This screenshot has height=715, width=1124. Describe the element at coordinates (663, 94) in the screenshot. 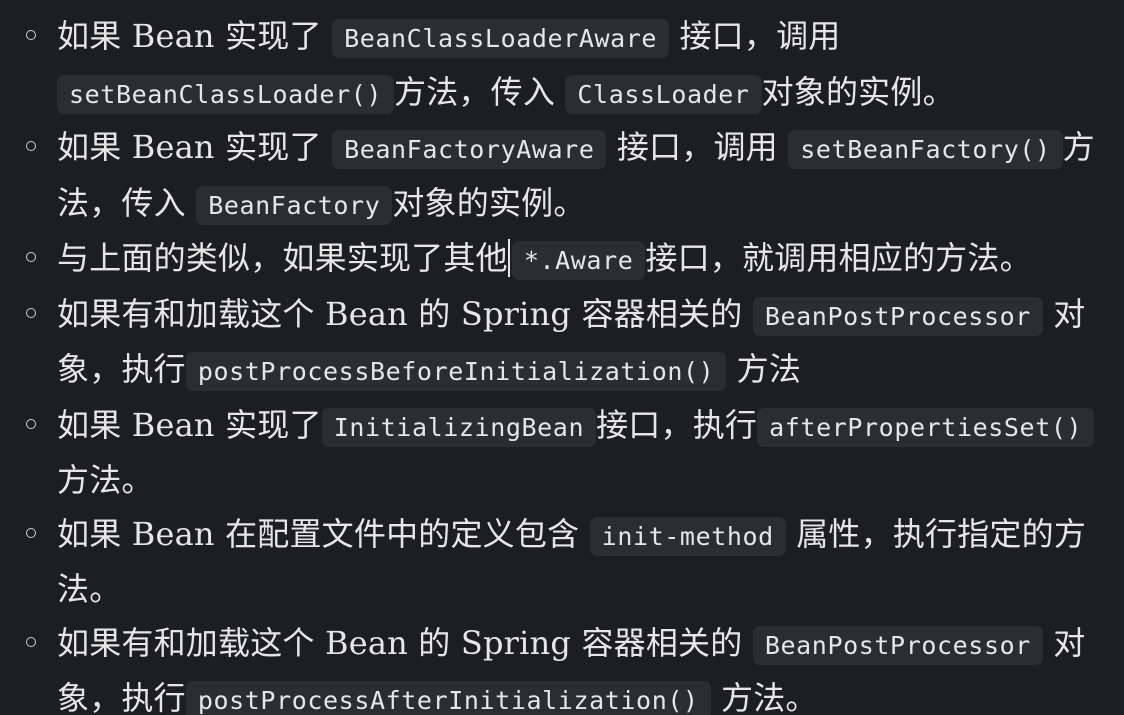

I see `inline-code: ClassLoader` at that location.